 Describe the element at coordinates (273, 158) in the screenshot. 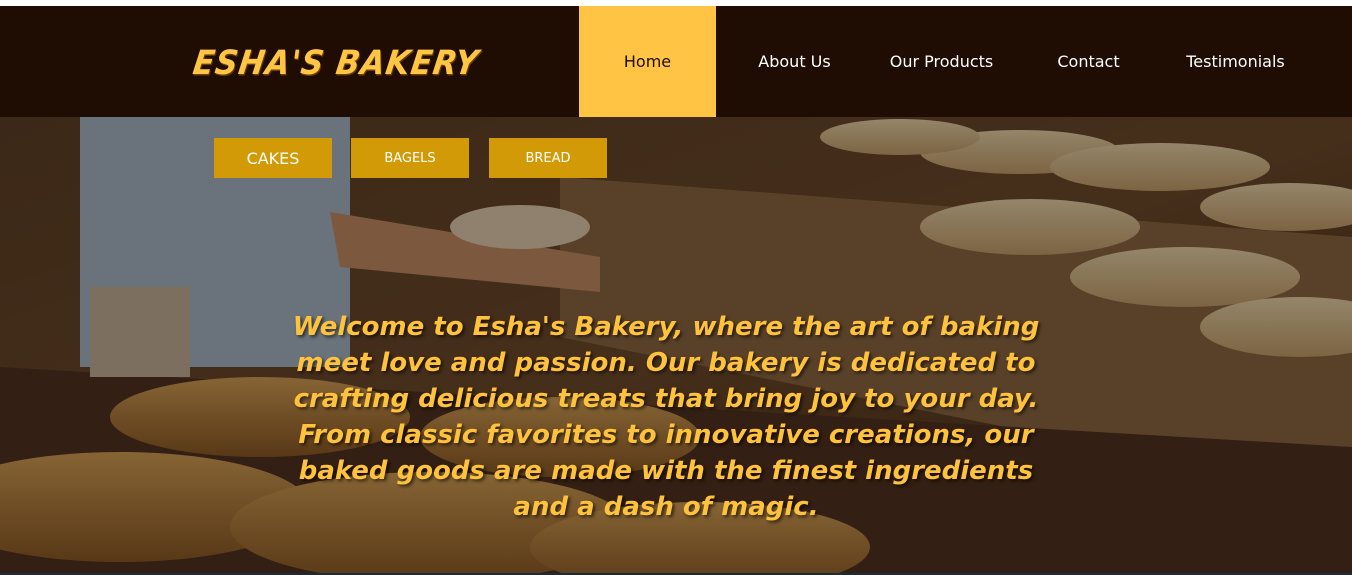

I see `cakes-button: CAKES` at that location.